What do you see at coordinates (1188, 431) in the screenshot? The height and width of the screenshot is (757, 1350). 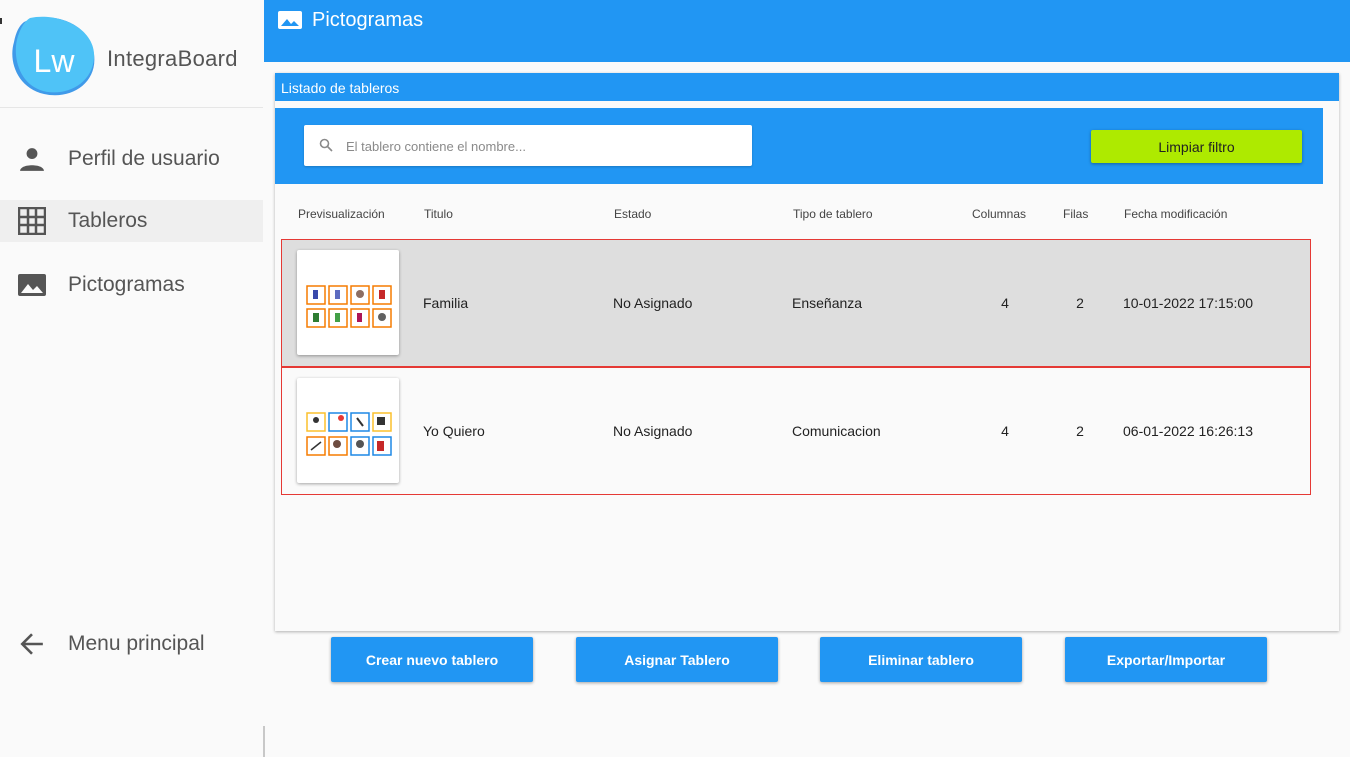 I see `board-modified-date: 06-01-2022 16:26:13` at bounding box center [1188, 431].